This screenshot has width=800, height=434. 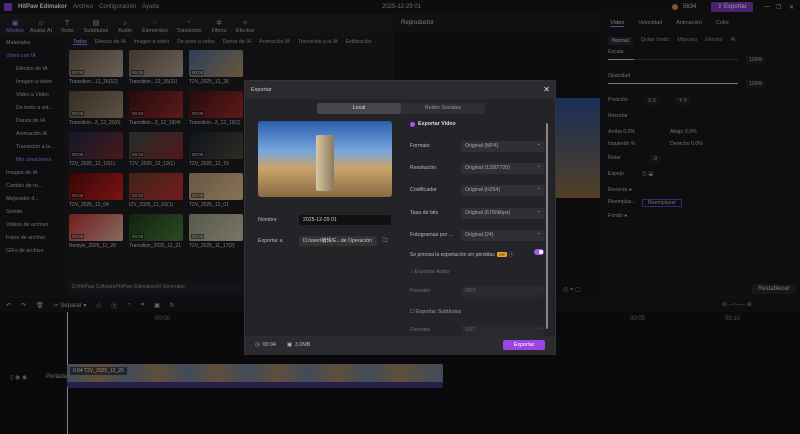 What do you see at coordinates (662, 203) in the screenshot?
I see `replace-button: Reemplazar` at bounding box center [662, 203].